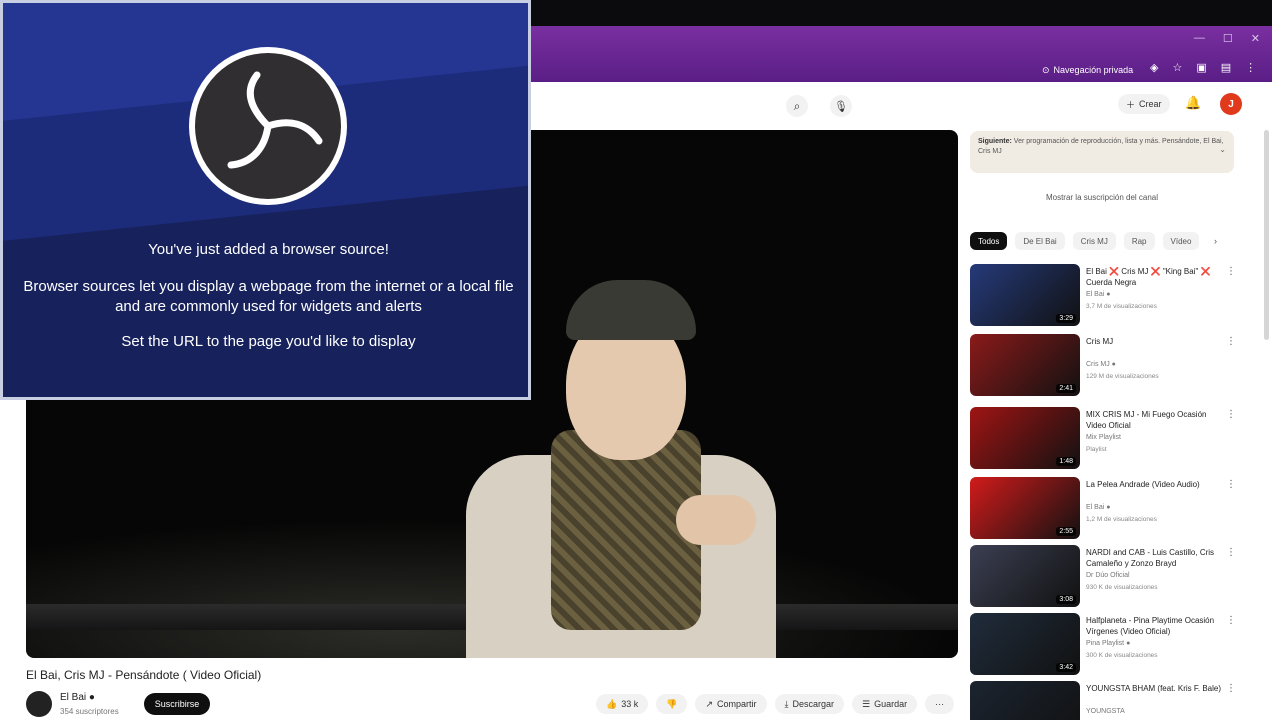 The height and width of the screenshot is (720, 1272). Describe the element at coordinates (1266, 235) in the screenshot. I see `sidebar-scrollbar` at that location.